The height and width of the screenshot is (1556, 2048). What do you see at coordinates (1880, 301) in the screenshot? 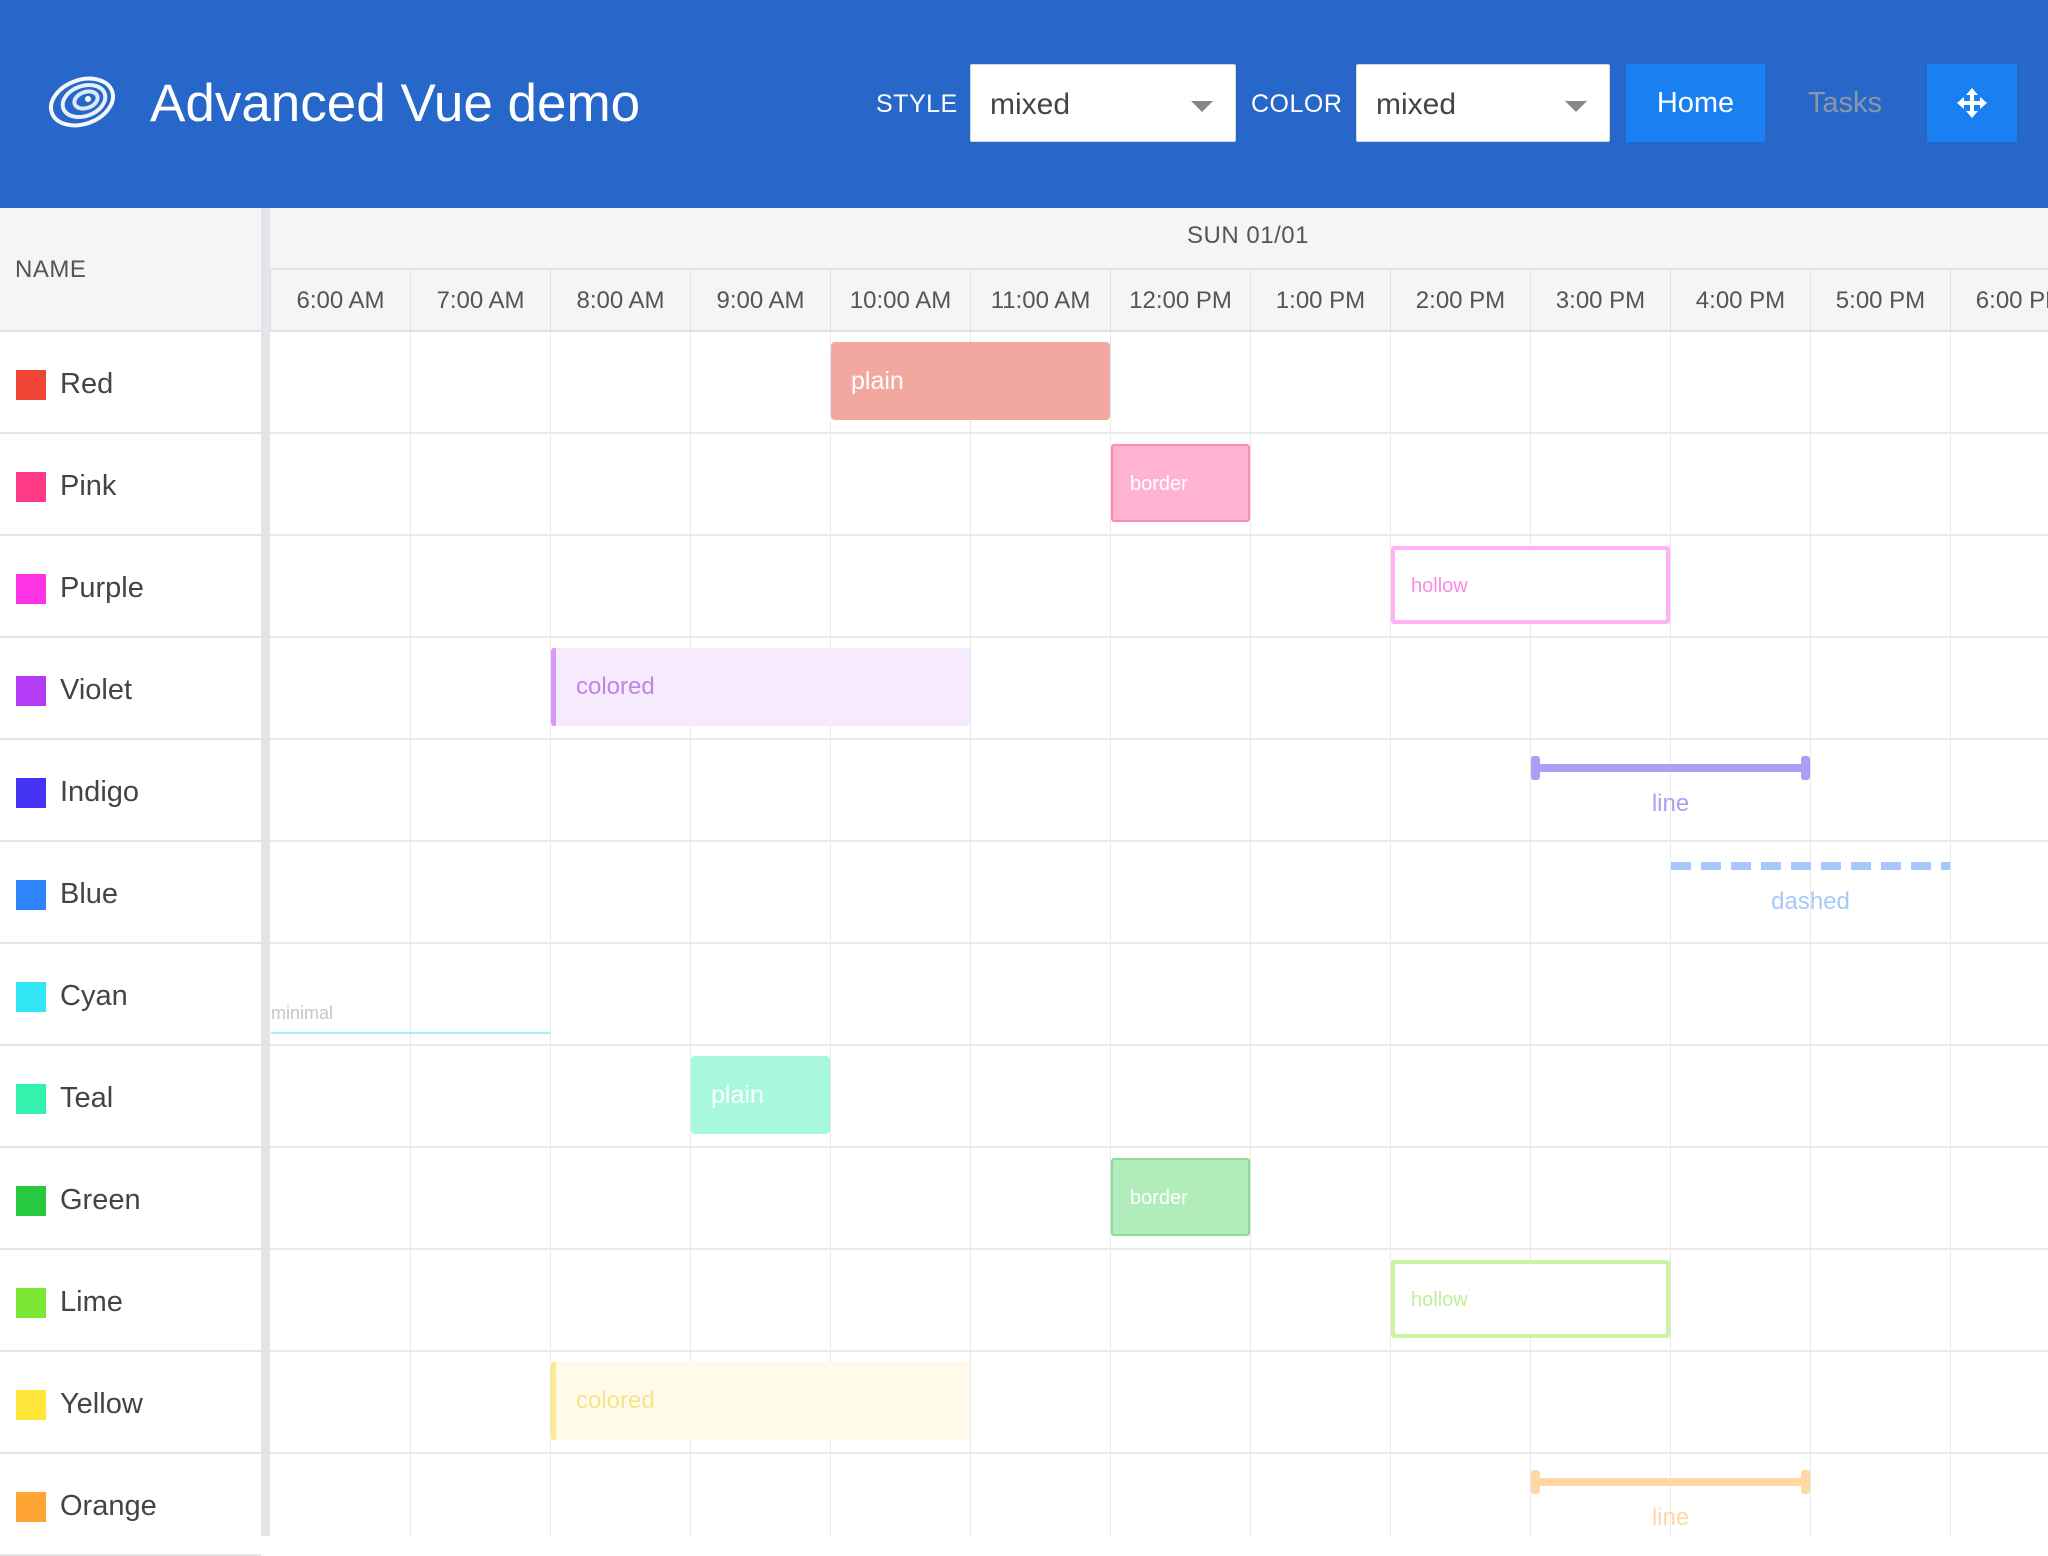
I see `hour-label: 5:00 PM` at bounding box center [1880, 301].